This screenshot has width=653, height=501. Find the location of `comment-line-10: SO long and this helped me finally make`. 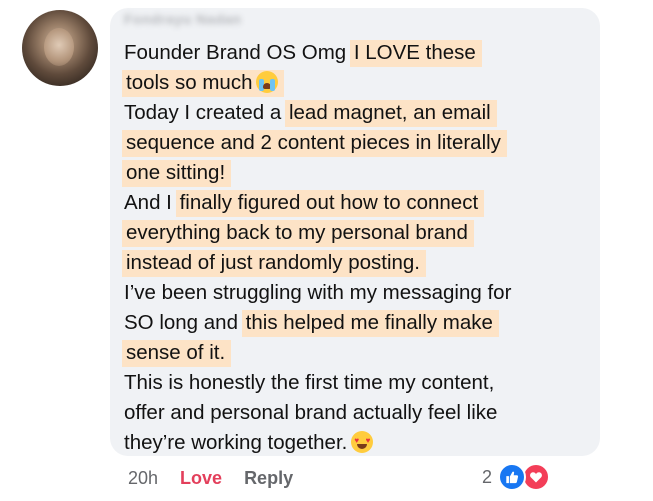

comment-line-10: SO long and this helped me finally make is located at coordinates (311, 323).